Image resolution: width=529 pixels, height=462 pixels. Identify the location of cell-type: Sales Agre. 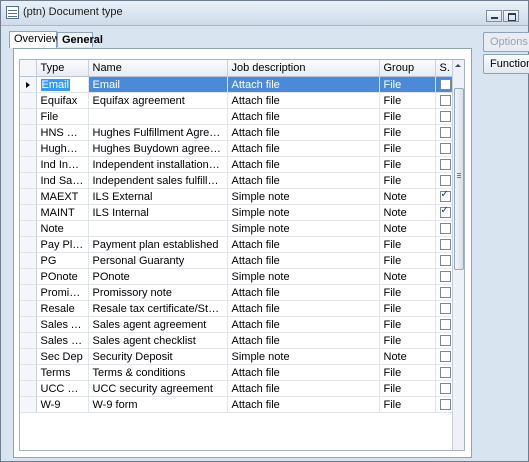
(62, 324).